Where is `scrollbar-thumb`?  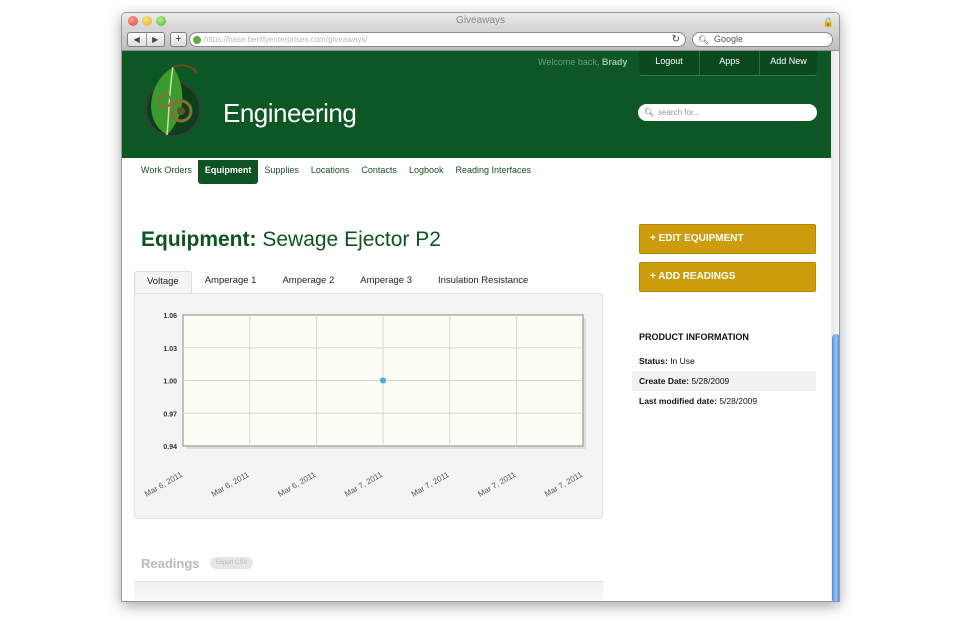 scrollbar-thumb is located at coordinates (835, 467).